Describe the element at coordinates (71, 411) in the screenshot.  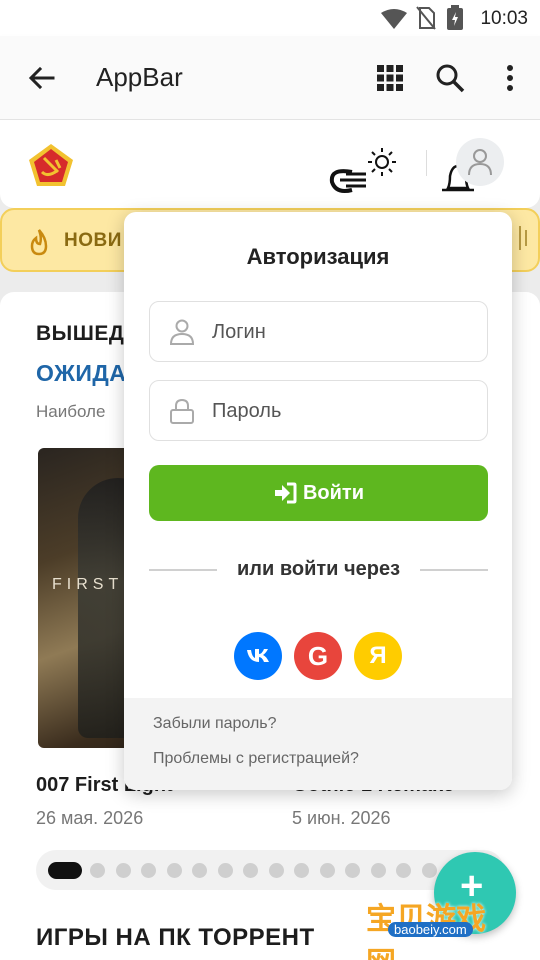
I see `section-description: Наиболе` at that location.